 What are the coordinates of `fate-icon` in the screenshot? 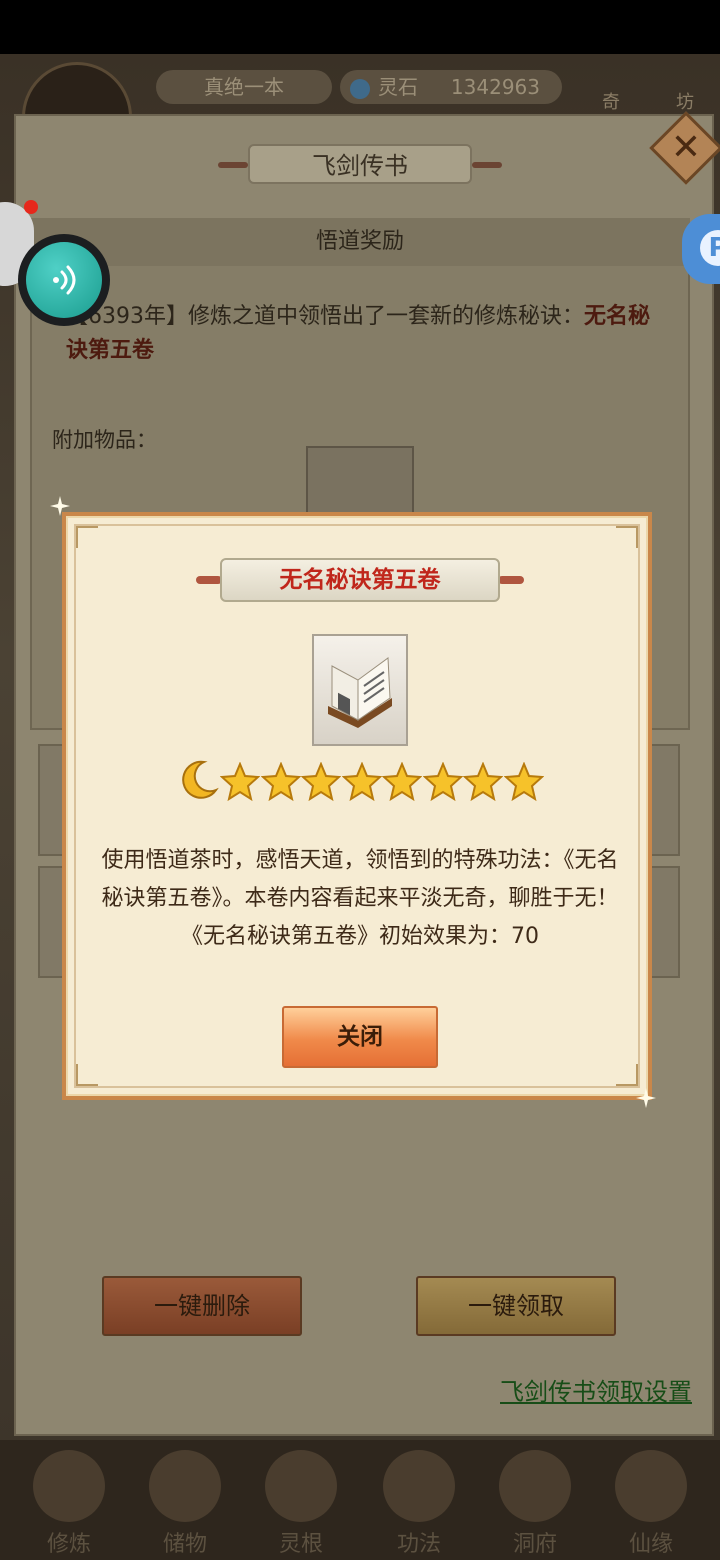 It's located at (651, 1486).